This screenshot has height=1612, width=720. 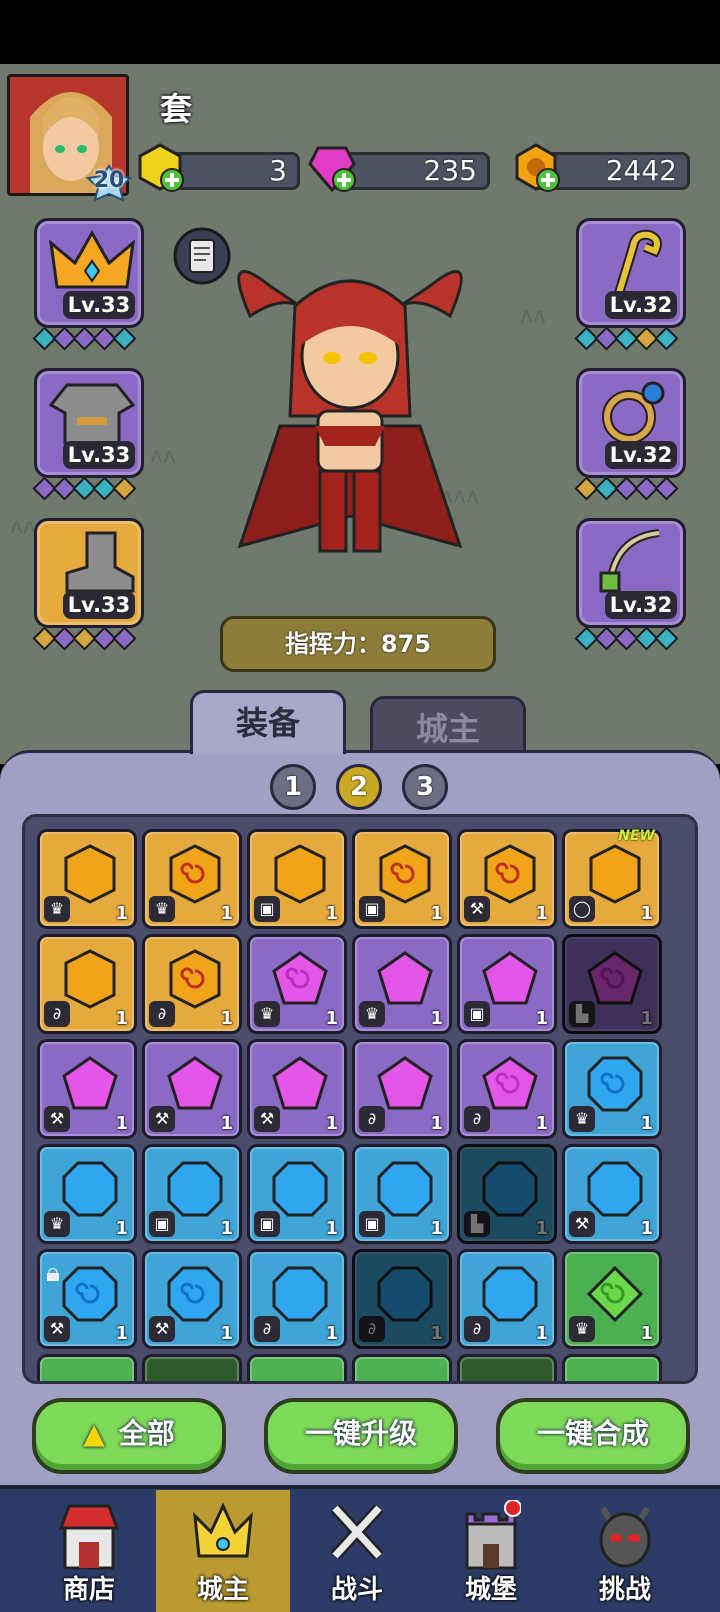 What do you see at coordinates (99, 455) in the screenshot?
I see `slot-level: Lv.33` at bounding box center [99, 455].